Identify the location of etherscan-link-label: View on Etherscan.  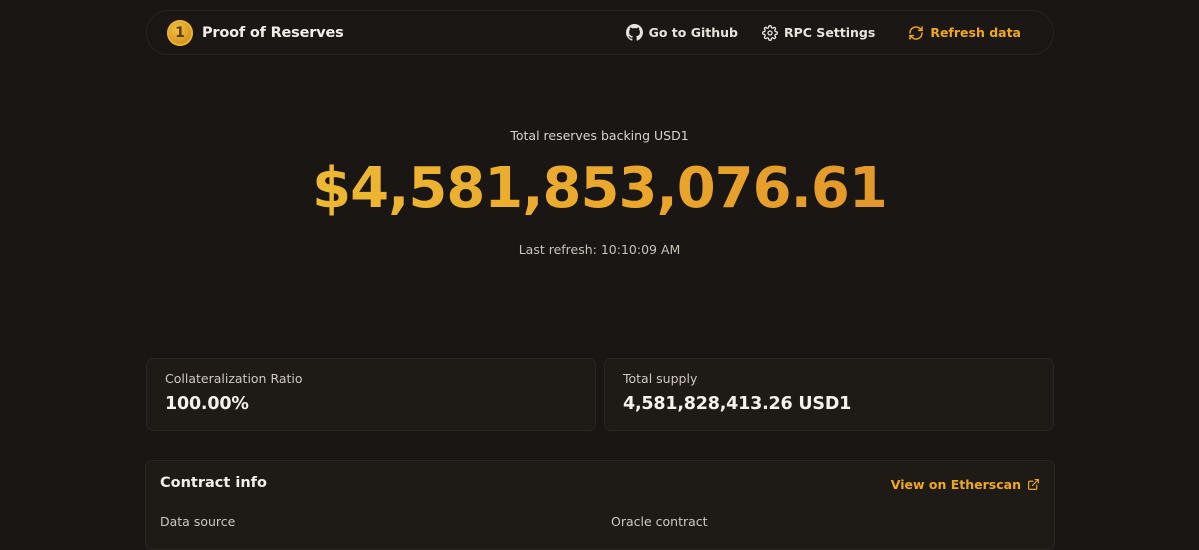
(955, 484).